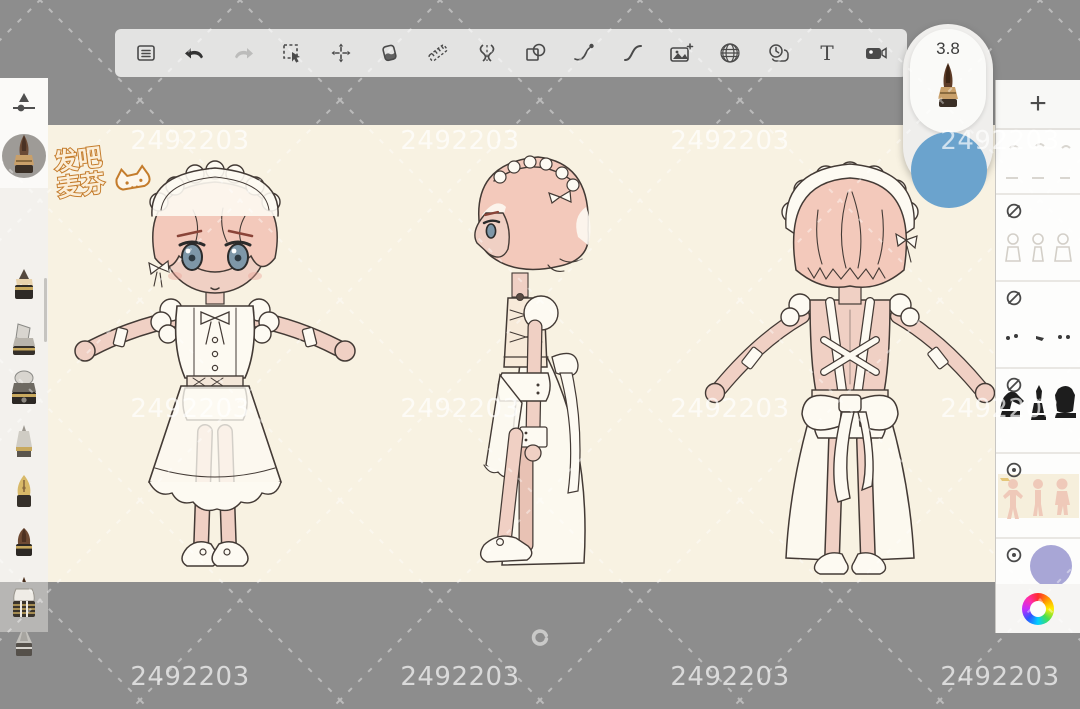 This screenshot has height=709, width=1080. I want to click on eraser-icon, so click(24, 607).